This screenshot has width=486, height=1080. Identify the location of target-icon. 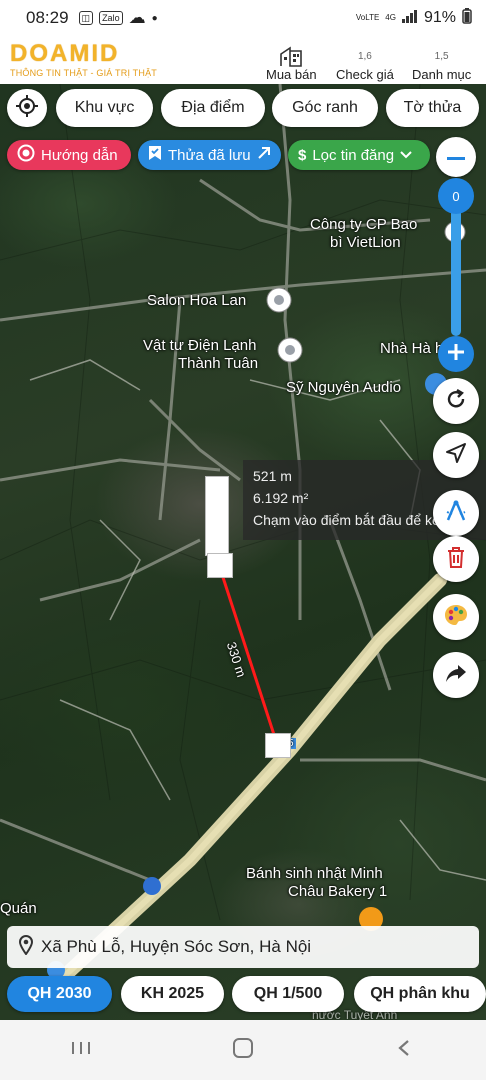
(26, 155).